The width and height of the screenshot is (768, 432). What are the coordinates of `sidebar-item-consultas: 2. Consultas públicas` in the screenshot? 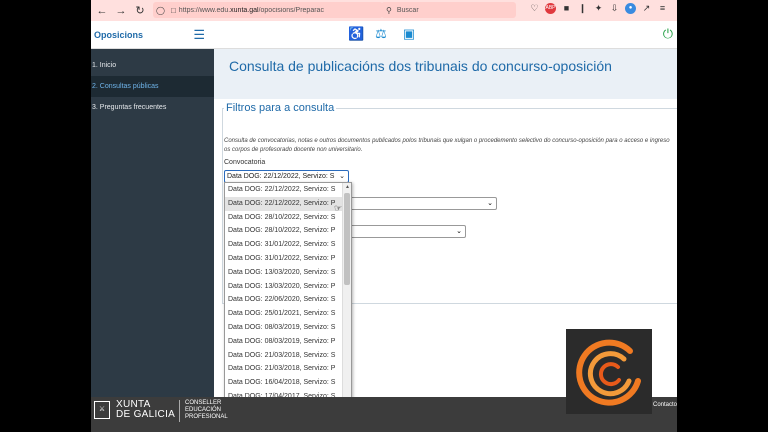 It's located at (152, 86).